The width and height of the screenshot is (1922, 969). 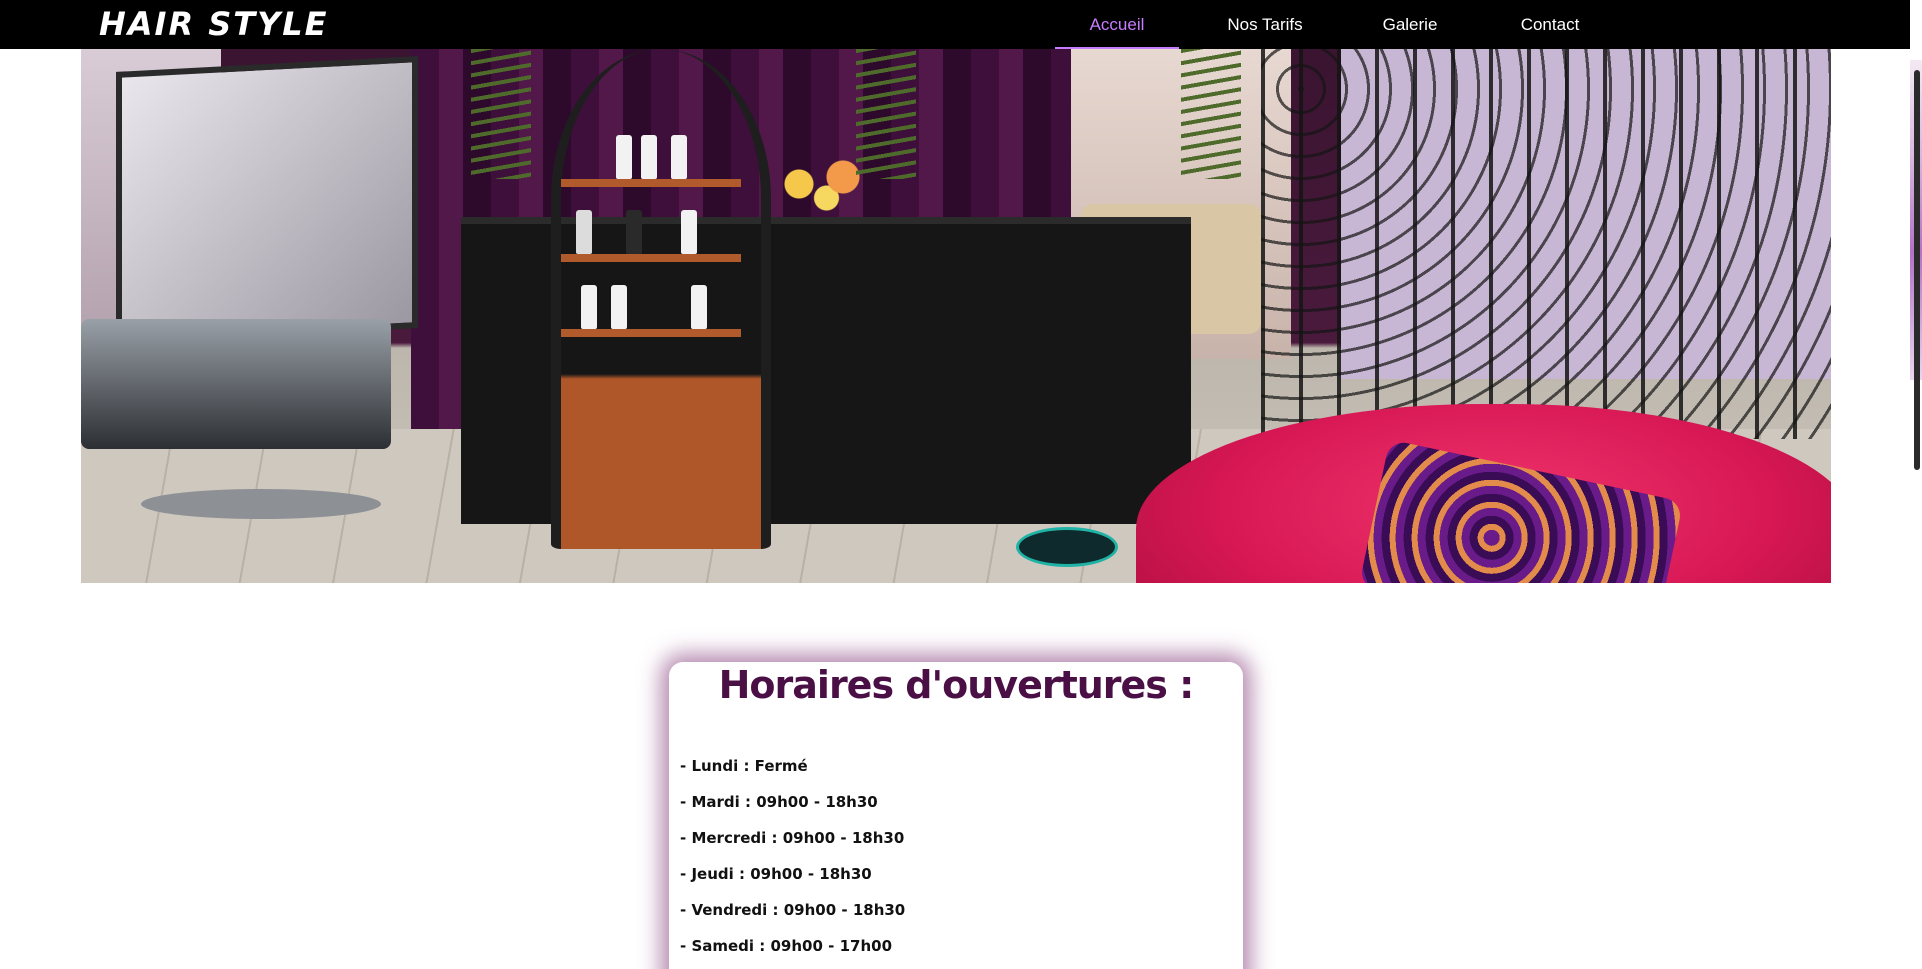 I want to click on hours-item-vendredi: - Vendredi : 09h00 - 18h30, so click(x=793, y=910).